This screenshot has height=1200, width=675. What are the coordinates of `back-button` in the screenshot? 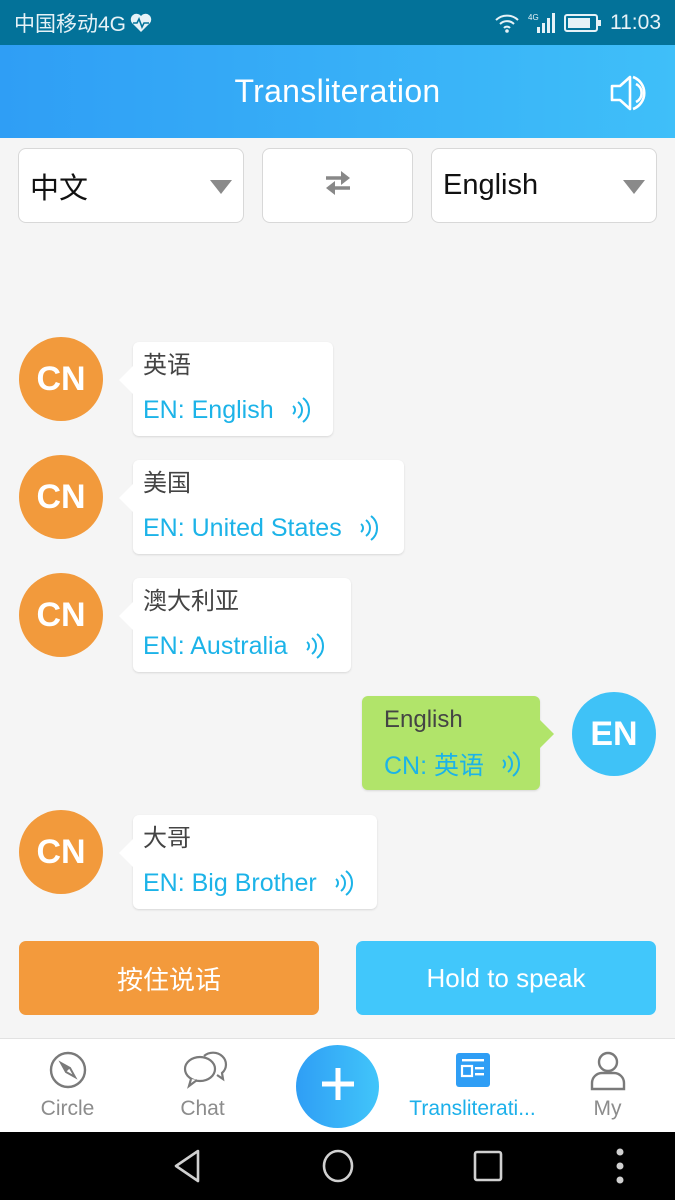 It's located at (188, 1166).